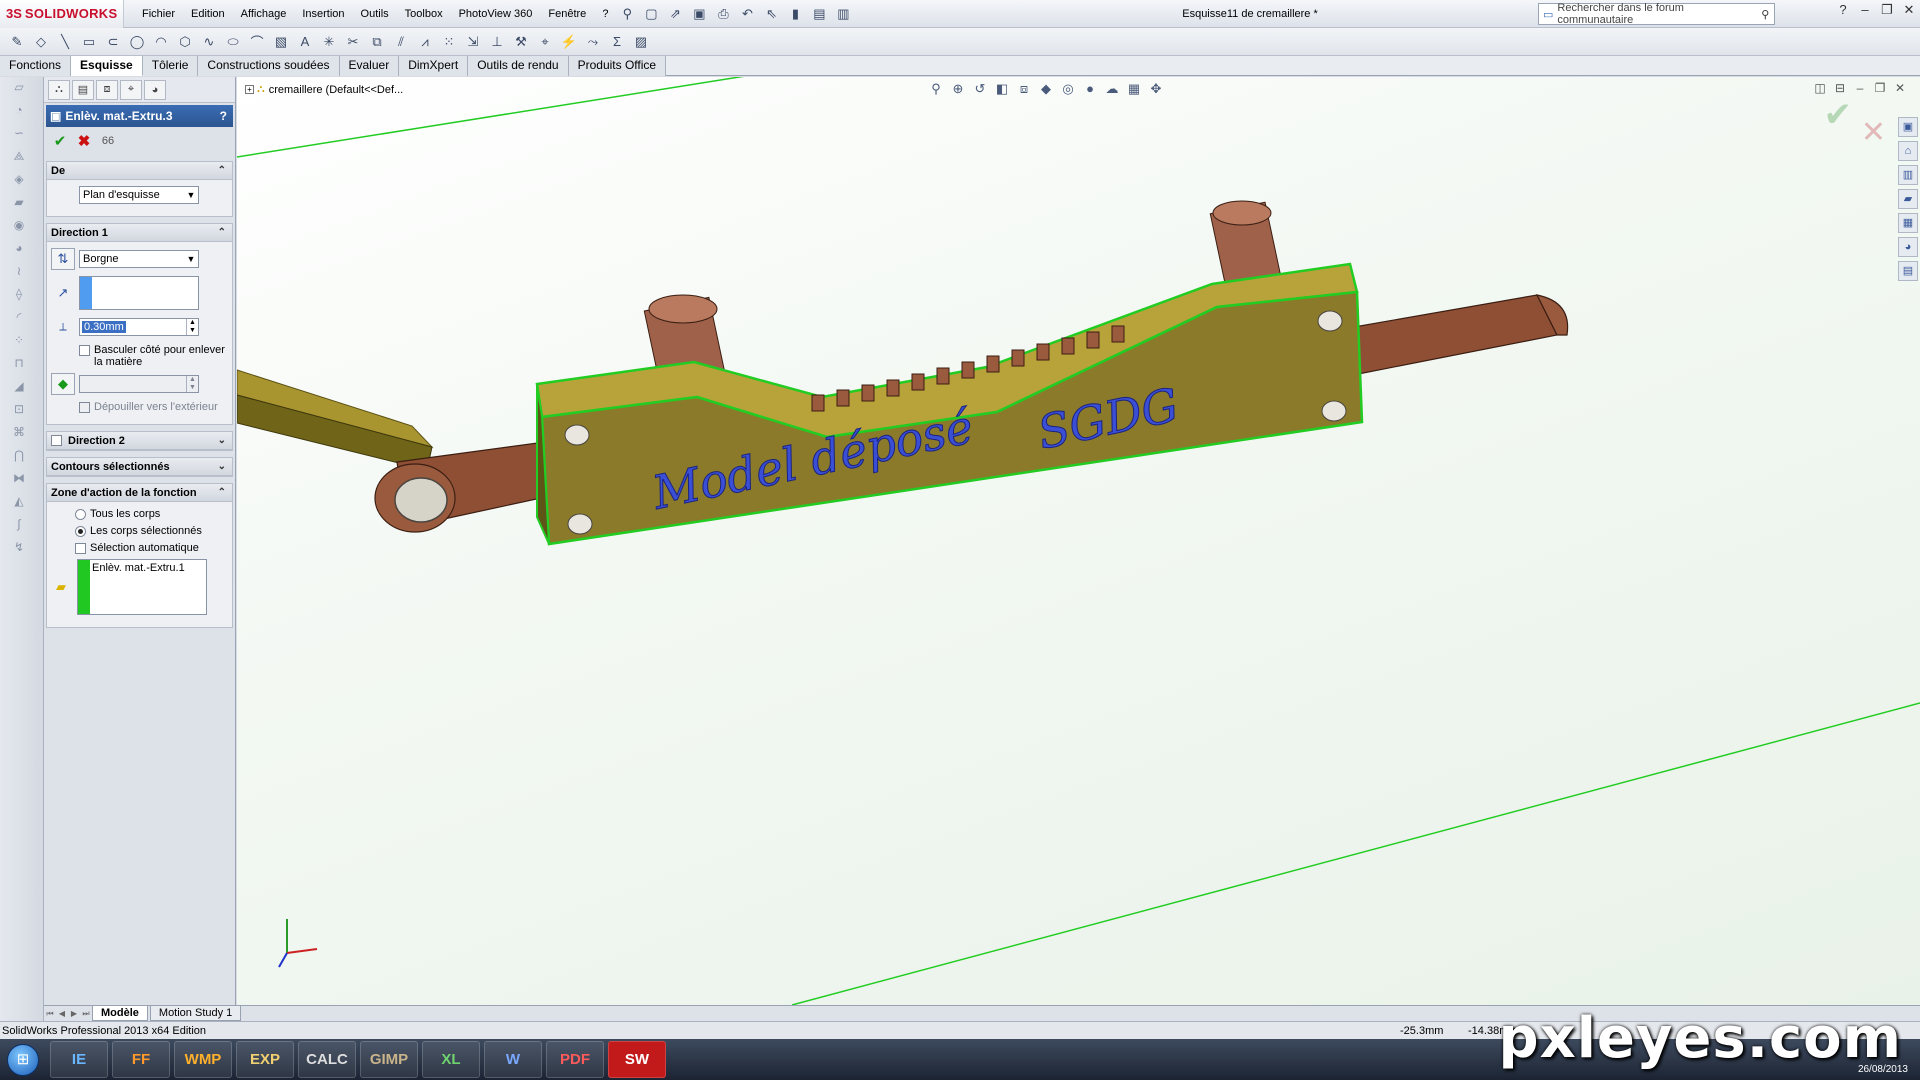  Describe the element at coordinates (50, 1014) in the screenshot. I see `first-tab-icon: ⏮` at that location.